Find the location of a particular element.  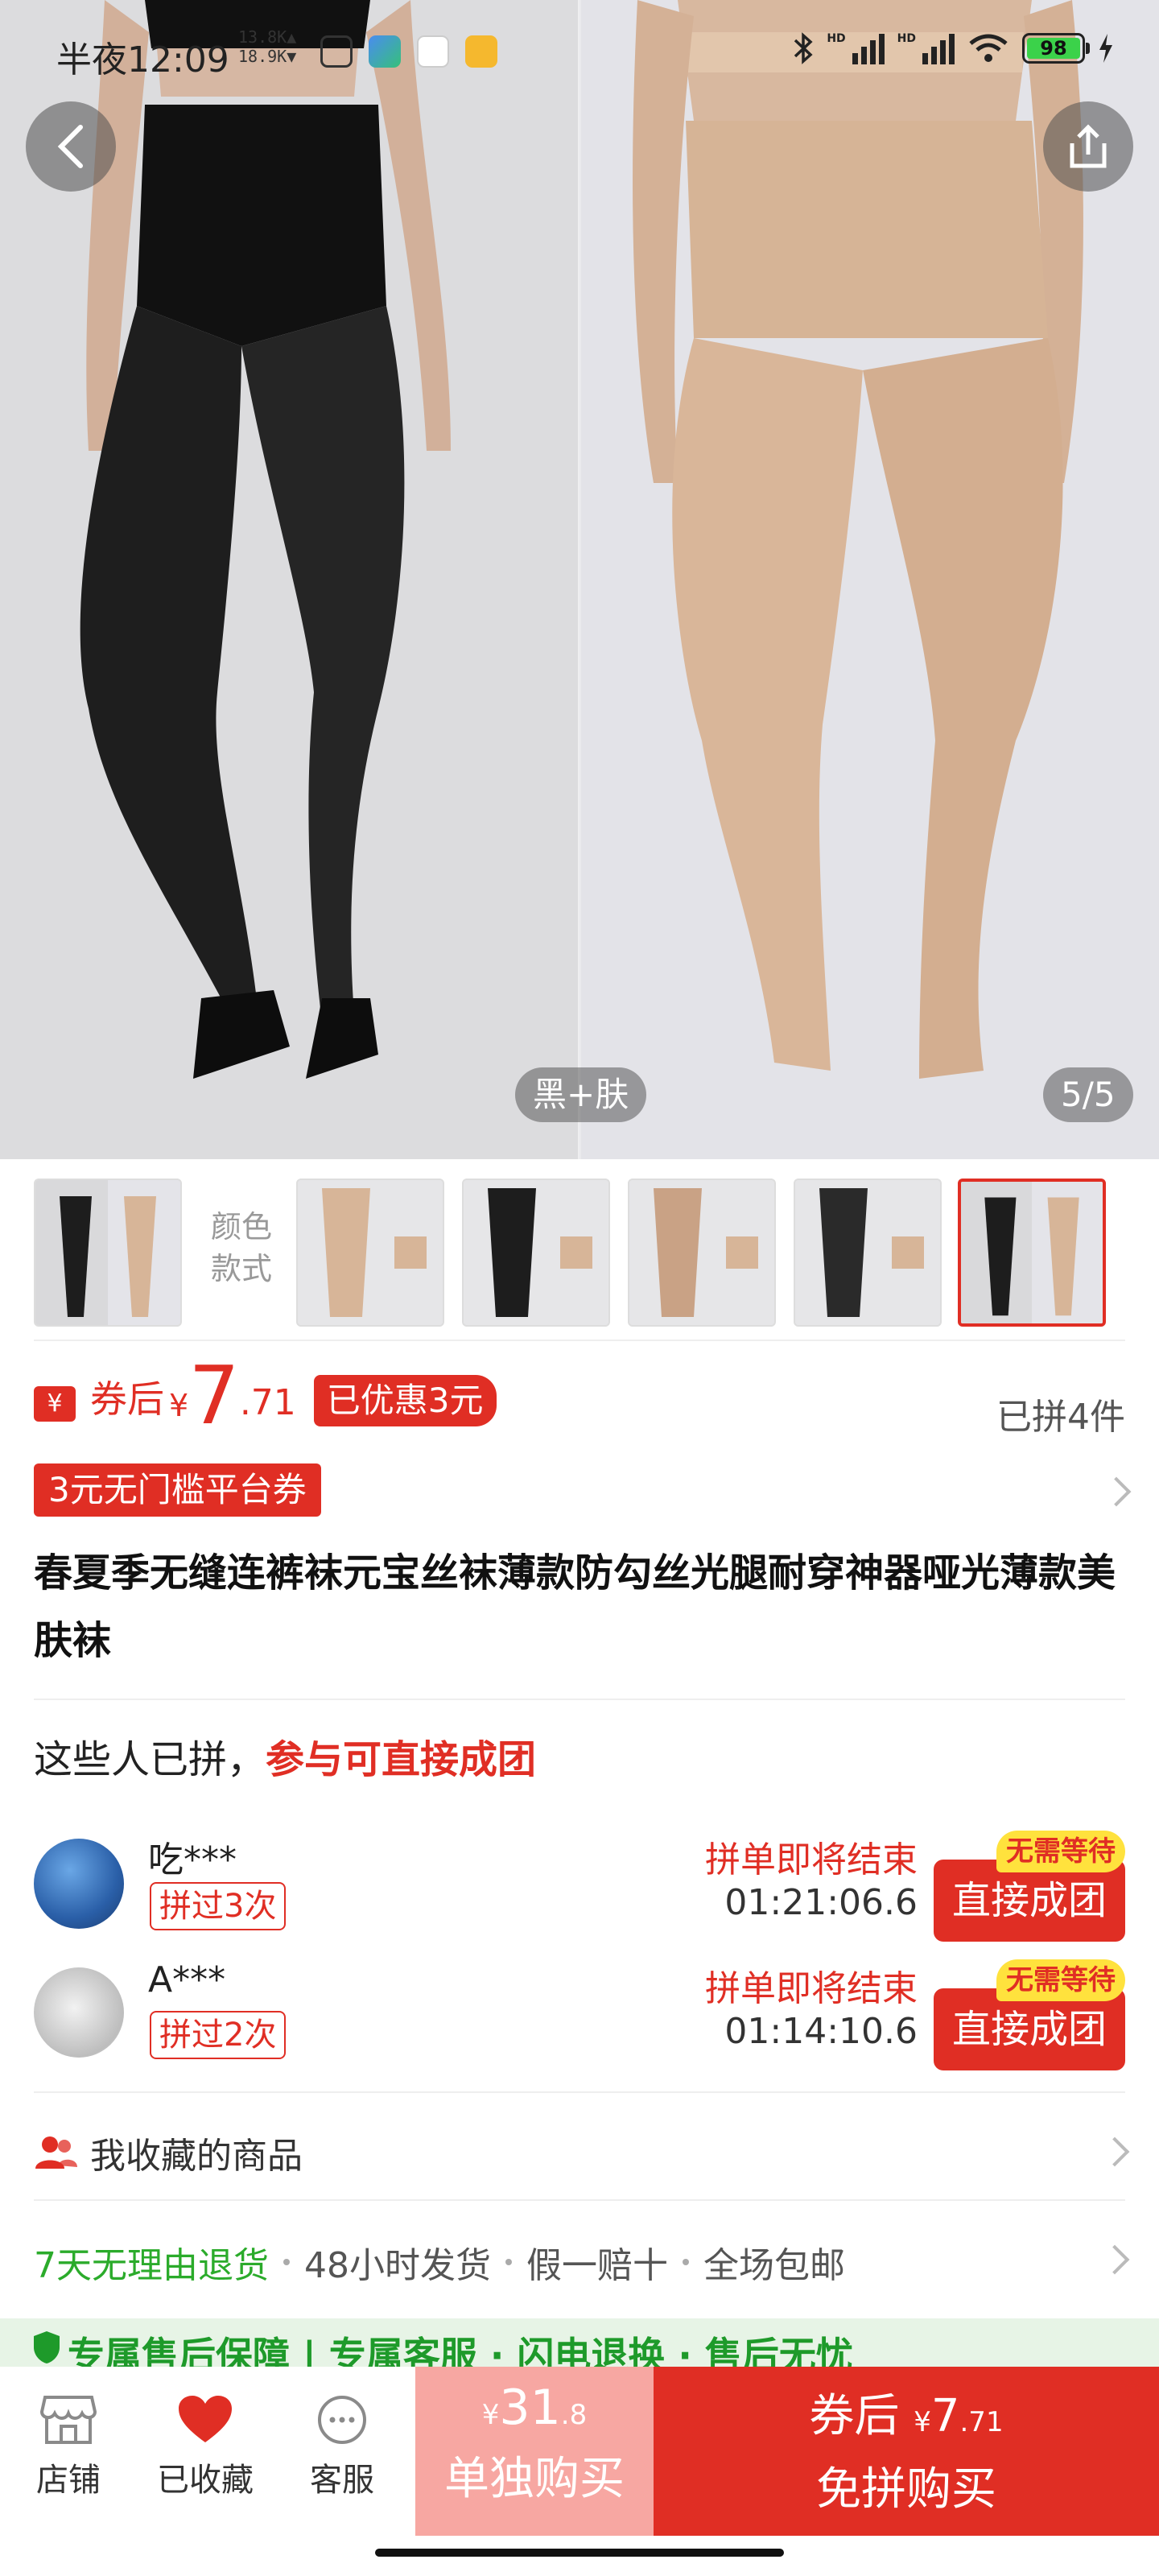

users-icon is located at coordinates (56, 2152).